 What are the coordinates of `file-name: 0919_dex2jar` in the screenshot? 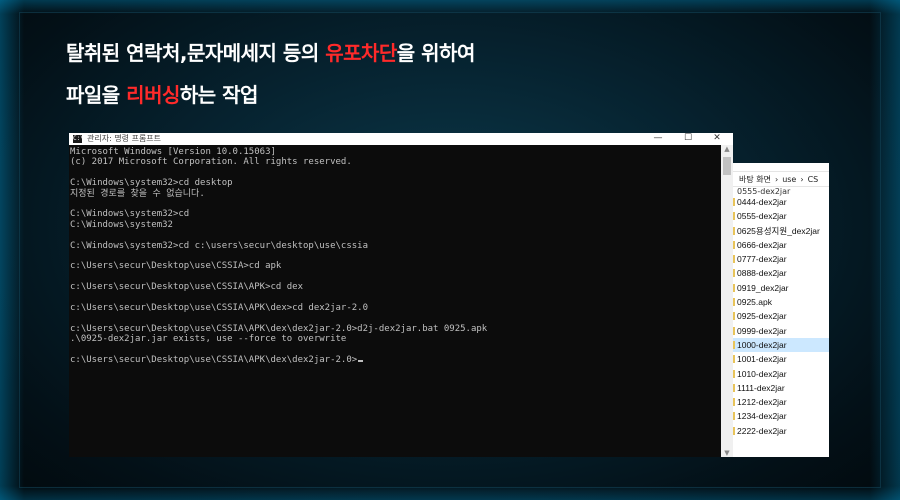 It's located at (763, 287).